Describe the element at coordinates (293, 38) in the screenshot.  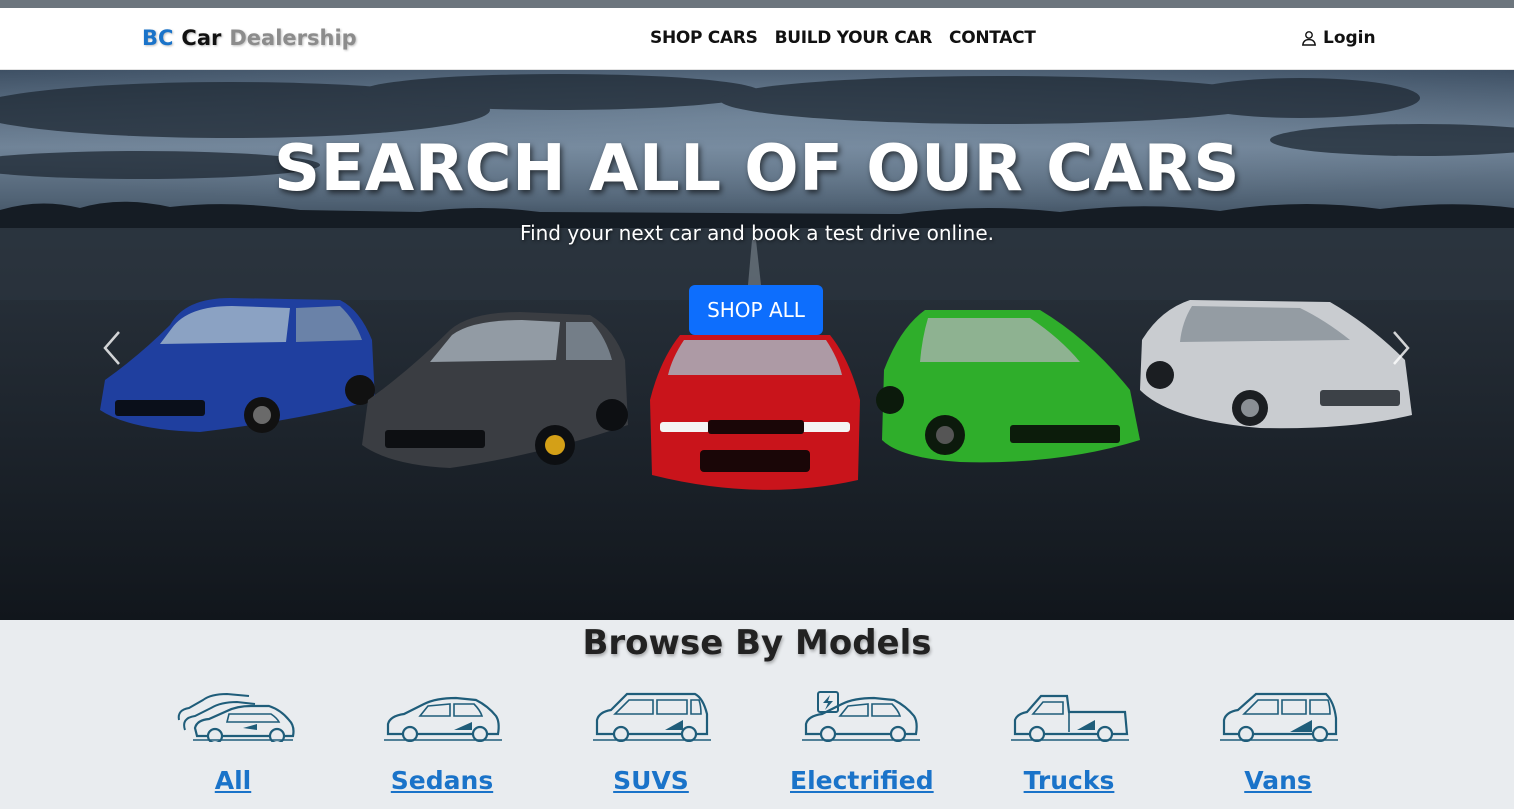
I see `brand-part-dealership: Dealership` at that location.